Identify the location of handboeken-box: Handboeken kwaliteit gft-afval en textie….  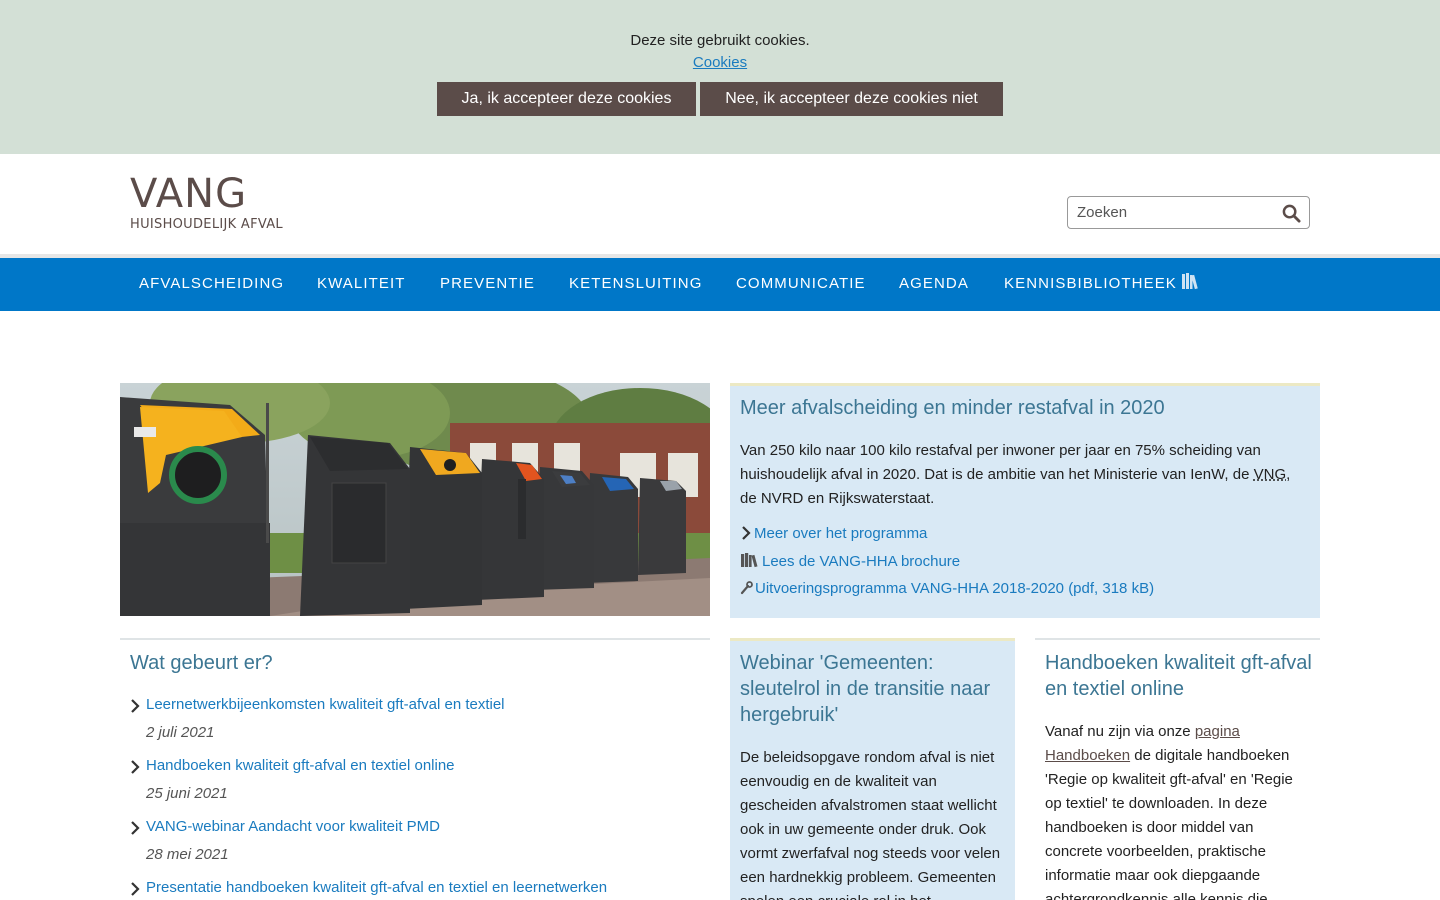
(1177, 769).